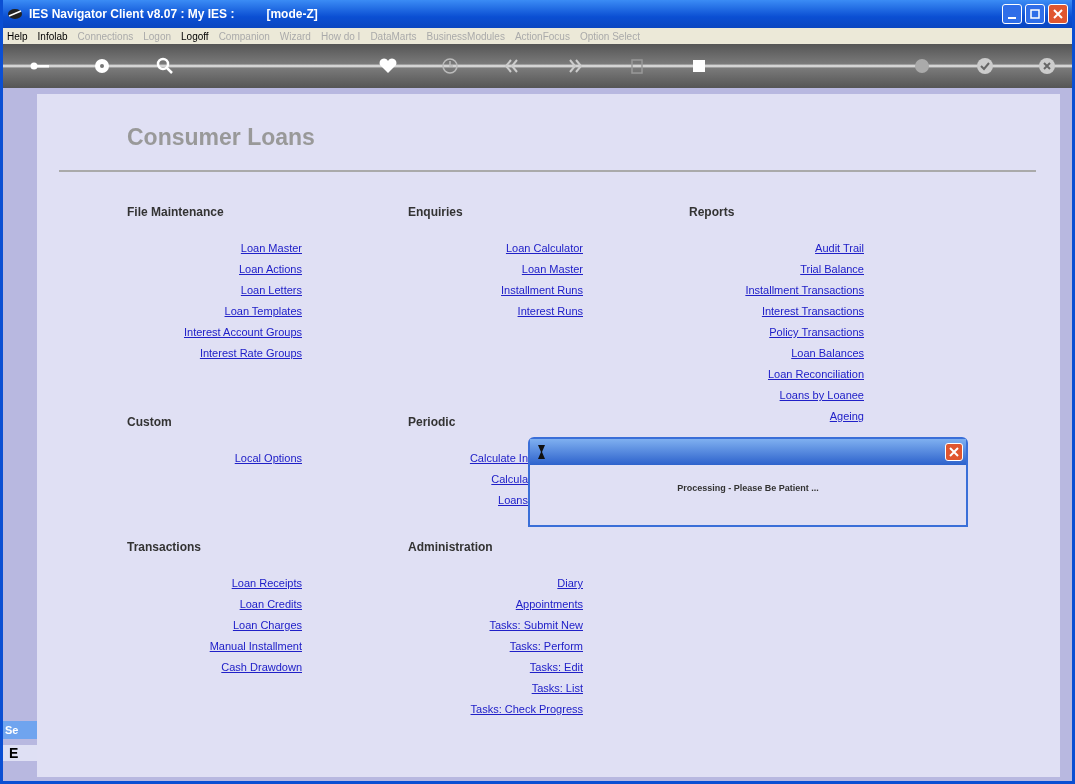  I want to click on section-heading: File Maintenance, so click(176, 213).